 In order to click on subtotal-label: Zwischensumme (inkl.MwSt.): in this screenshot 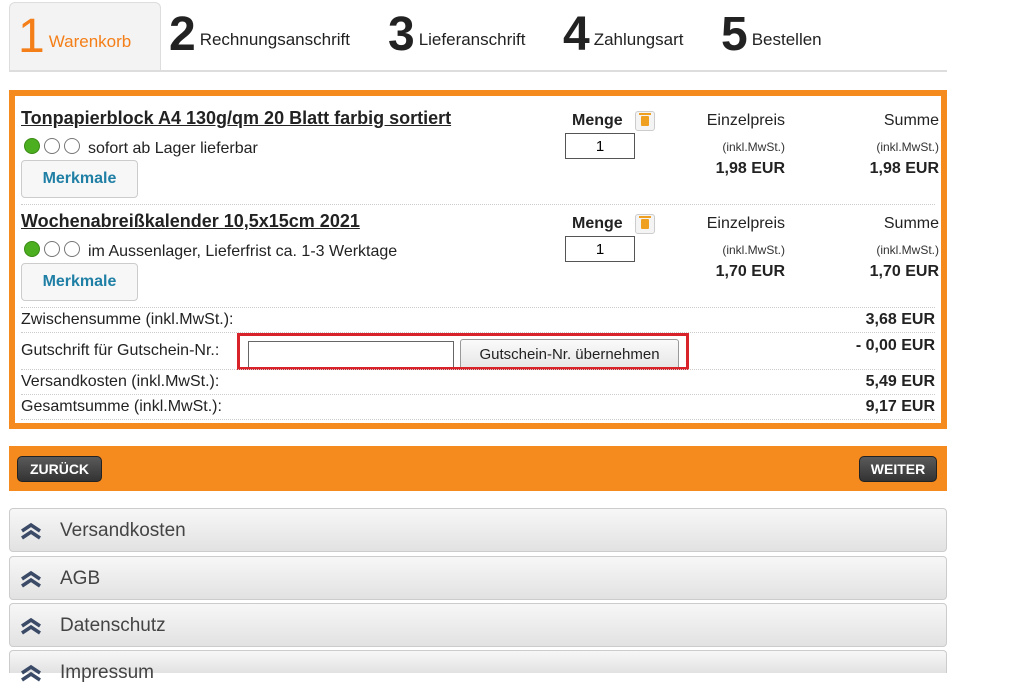, I will do `click(127, 319)`.